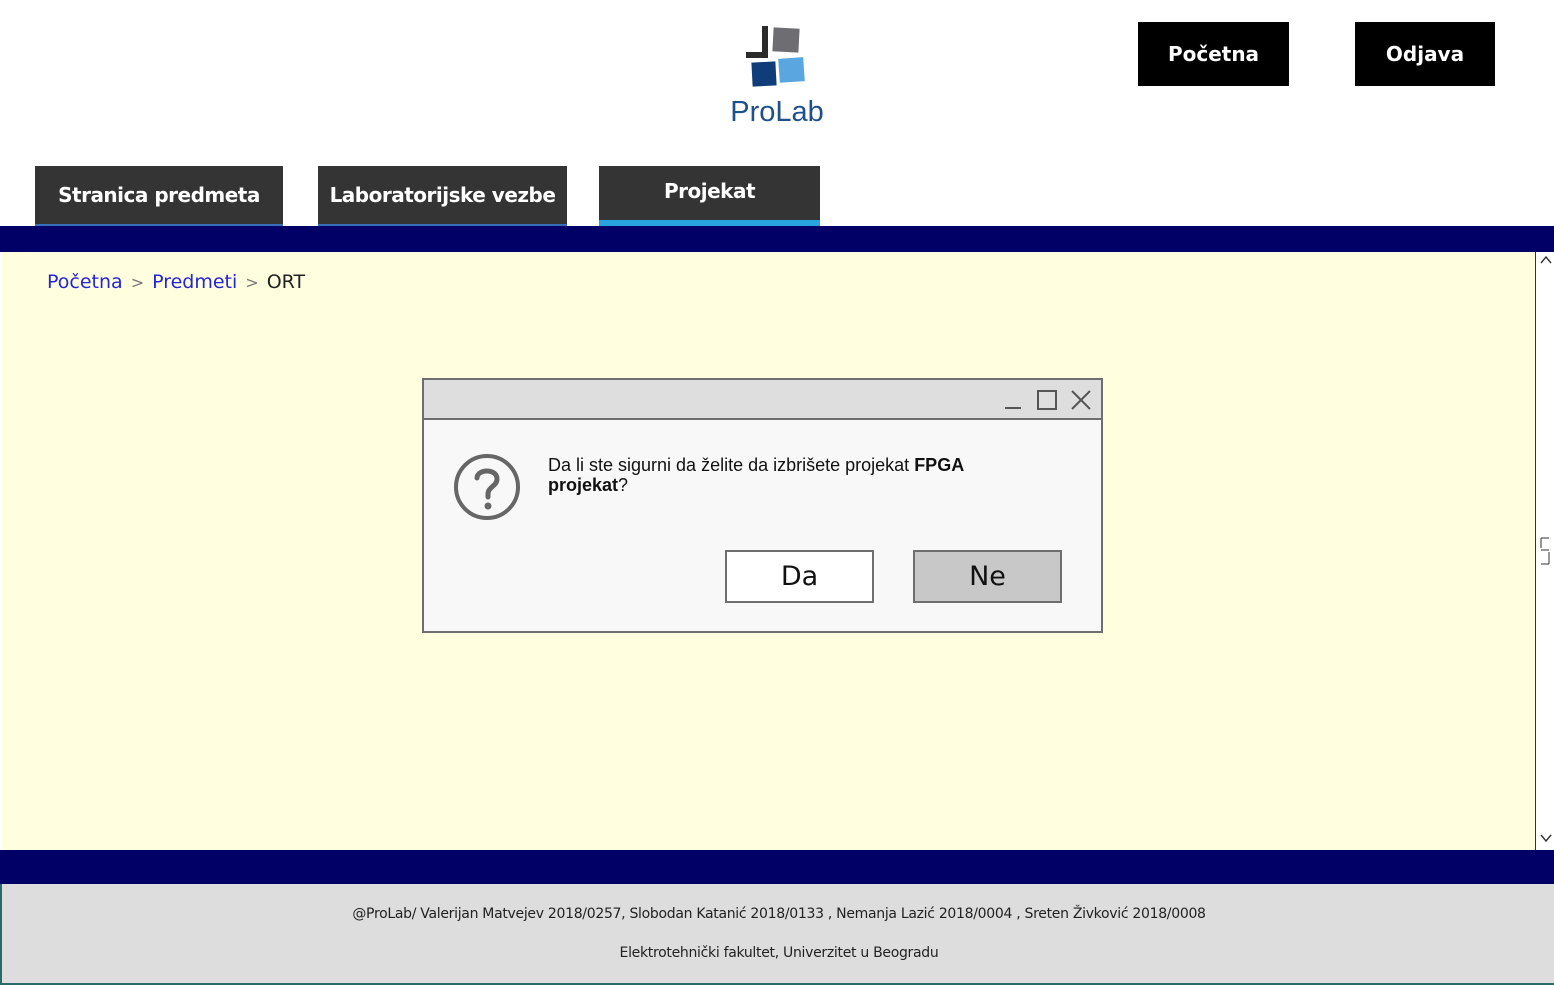 The width and height of the screenshot is (1554, 985). Describe the element at coordinates (286, 282) in the screenshot. I see `breadcrumb-current: ORT` at that location.